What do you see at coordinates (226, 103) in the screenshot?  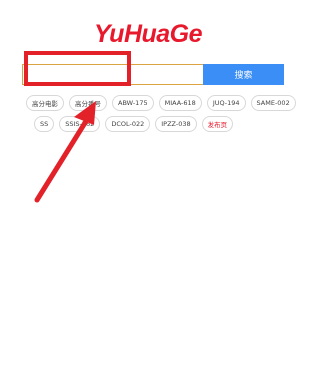 I see `tag-juq-194: JUQ-194` at bounding box center [226, 103].